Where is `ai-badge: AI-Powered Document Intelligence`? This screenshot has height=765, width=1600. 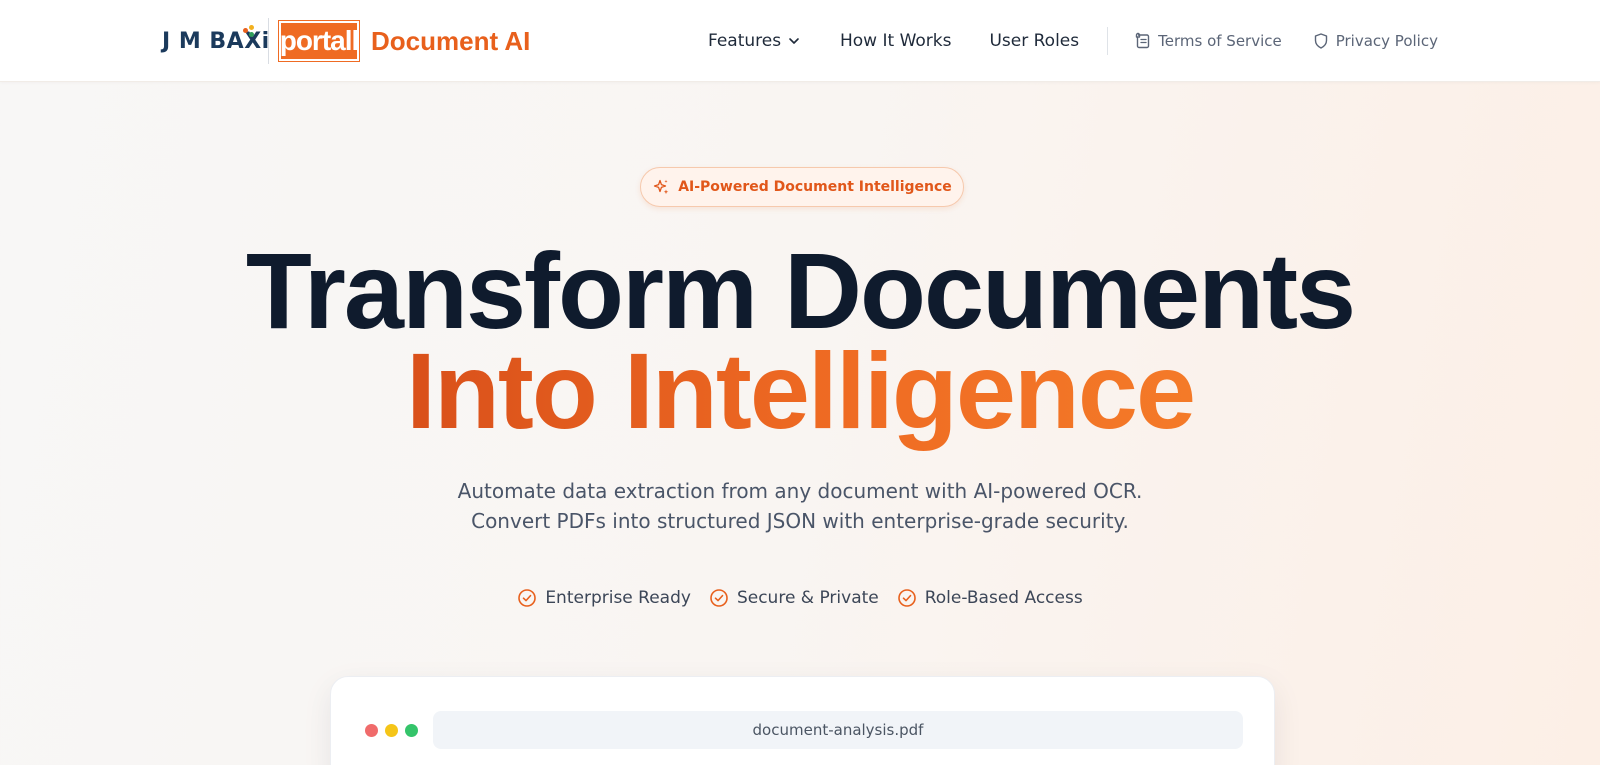 ai-badge: AI-Powered Document Intelligence is located at coordinates (802, 187).